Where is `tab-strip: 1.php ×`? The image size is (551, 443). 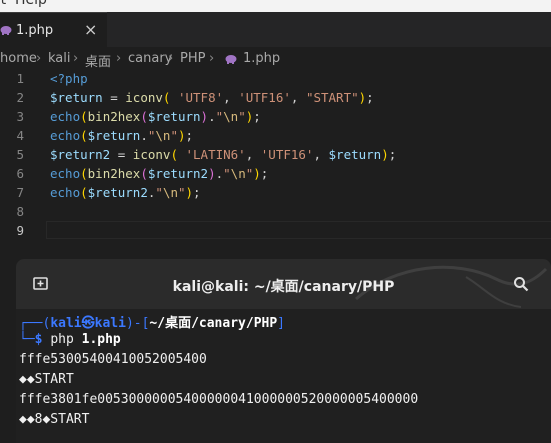
tab-strip: 1.php × is located at coordinates (275, 29).